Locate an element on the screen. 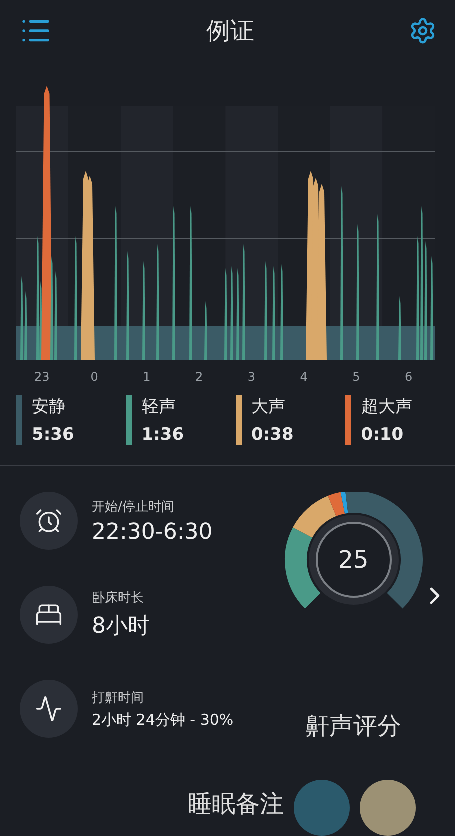 This screenshot has height=836, width=455. axis-label: 2 is located at coordinates (199, 378).